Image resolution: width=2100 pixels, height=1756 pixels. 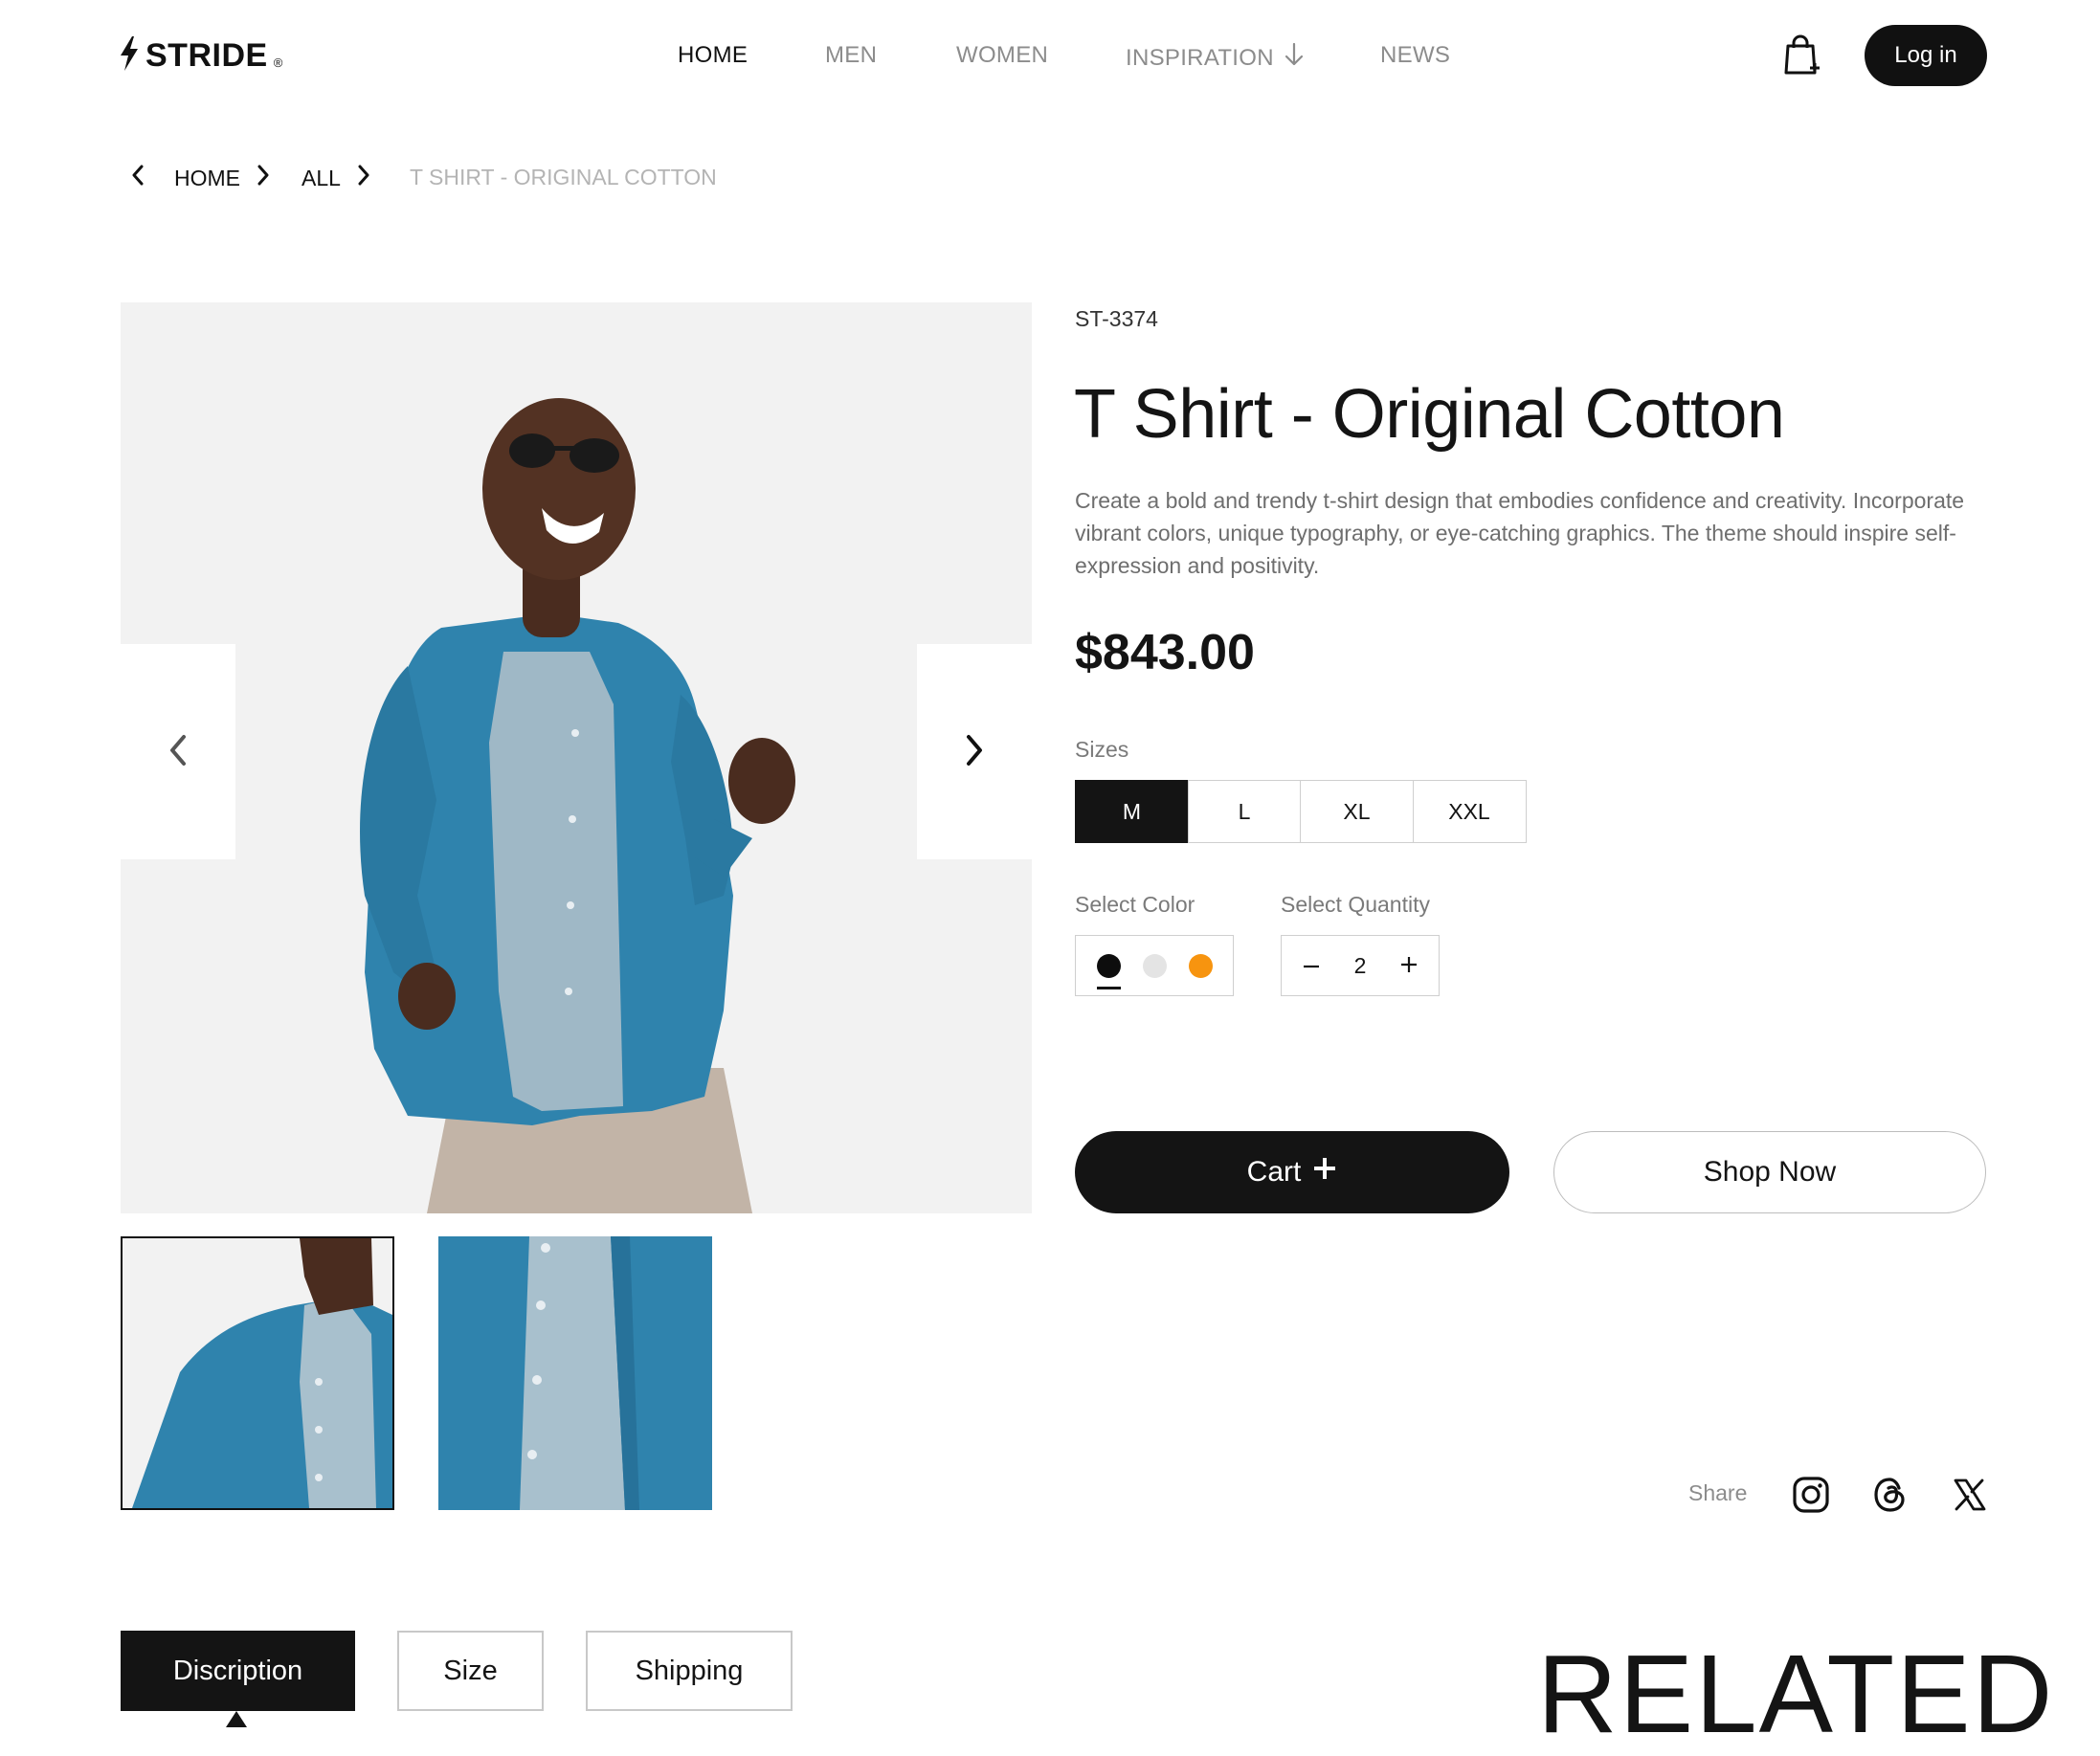 What do you see at coordinates (1116, 318) in the screenshot?
I see `product-sku: ST-3374` at bounding box center [1116, 318].